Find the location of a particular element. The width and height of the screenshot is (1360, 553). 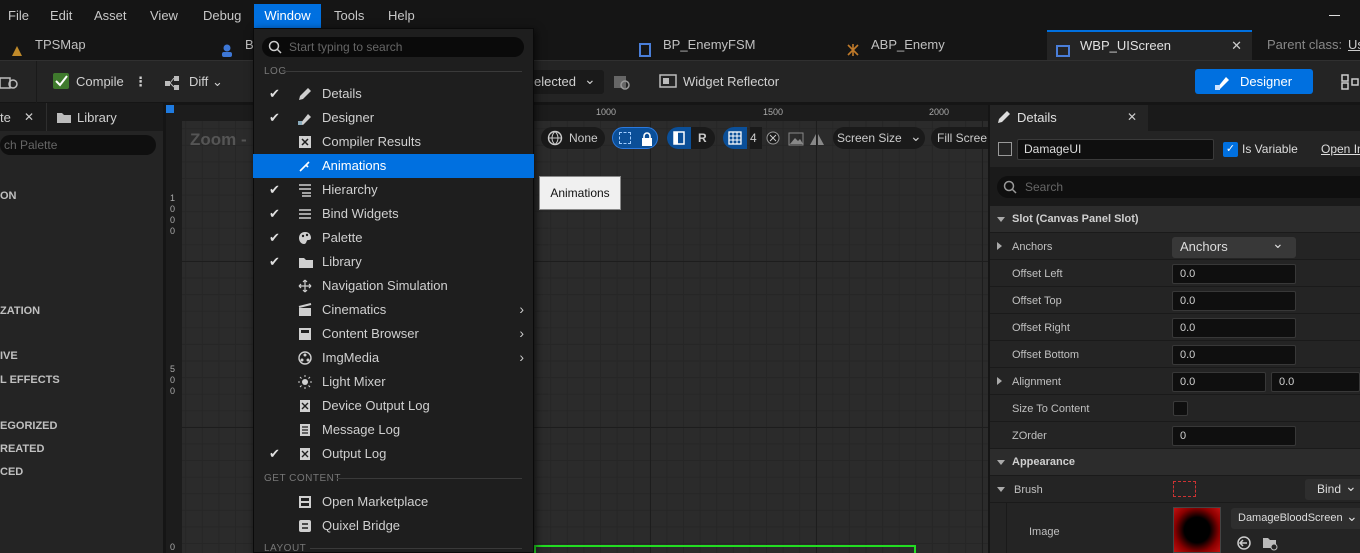

widget-bounds-frame is located at coordinates (725, 549).